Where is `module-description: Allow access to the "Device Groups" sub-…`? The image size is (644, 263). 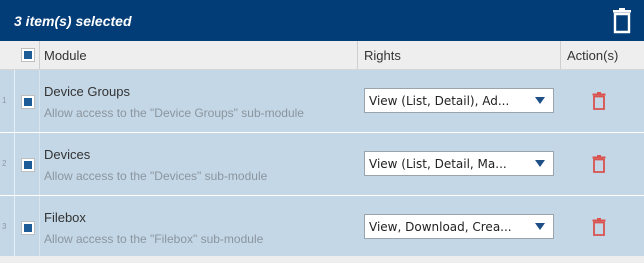
module-description: Allow access to the "Device Groups" sub-… is located at coordinates (174, 113).